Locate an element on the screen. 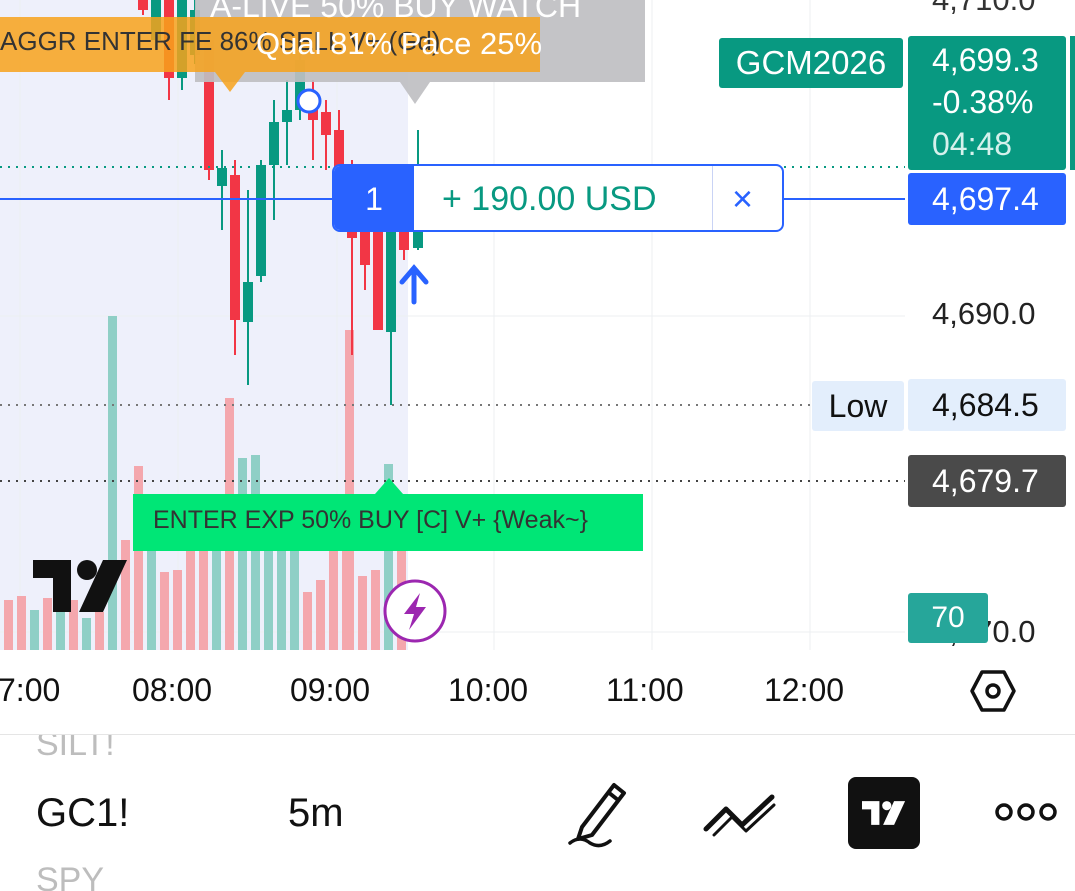  hexagon-settings-icon is located at coordinates (993, 691).